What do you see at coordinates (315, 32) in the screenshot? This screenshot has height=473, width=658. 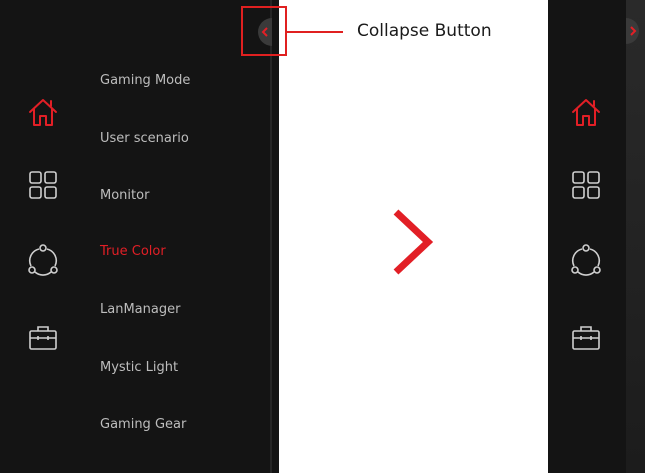 I see `callout-line` at bounding box center [315, 32].